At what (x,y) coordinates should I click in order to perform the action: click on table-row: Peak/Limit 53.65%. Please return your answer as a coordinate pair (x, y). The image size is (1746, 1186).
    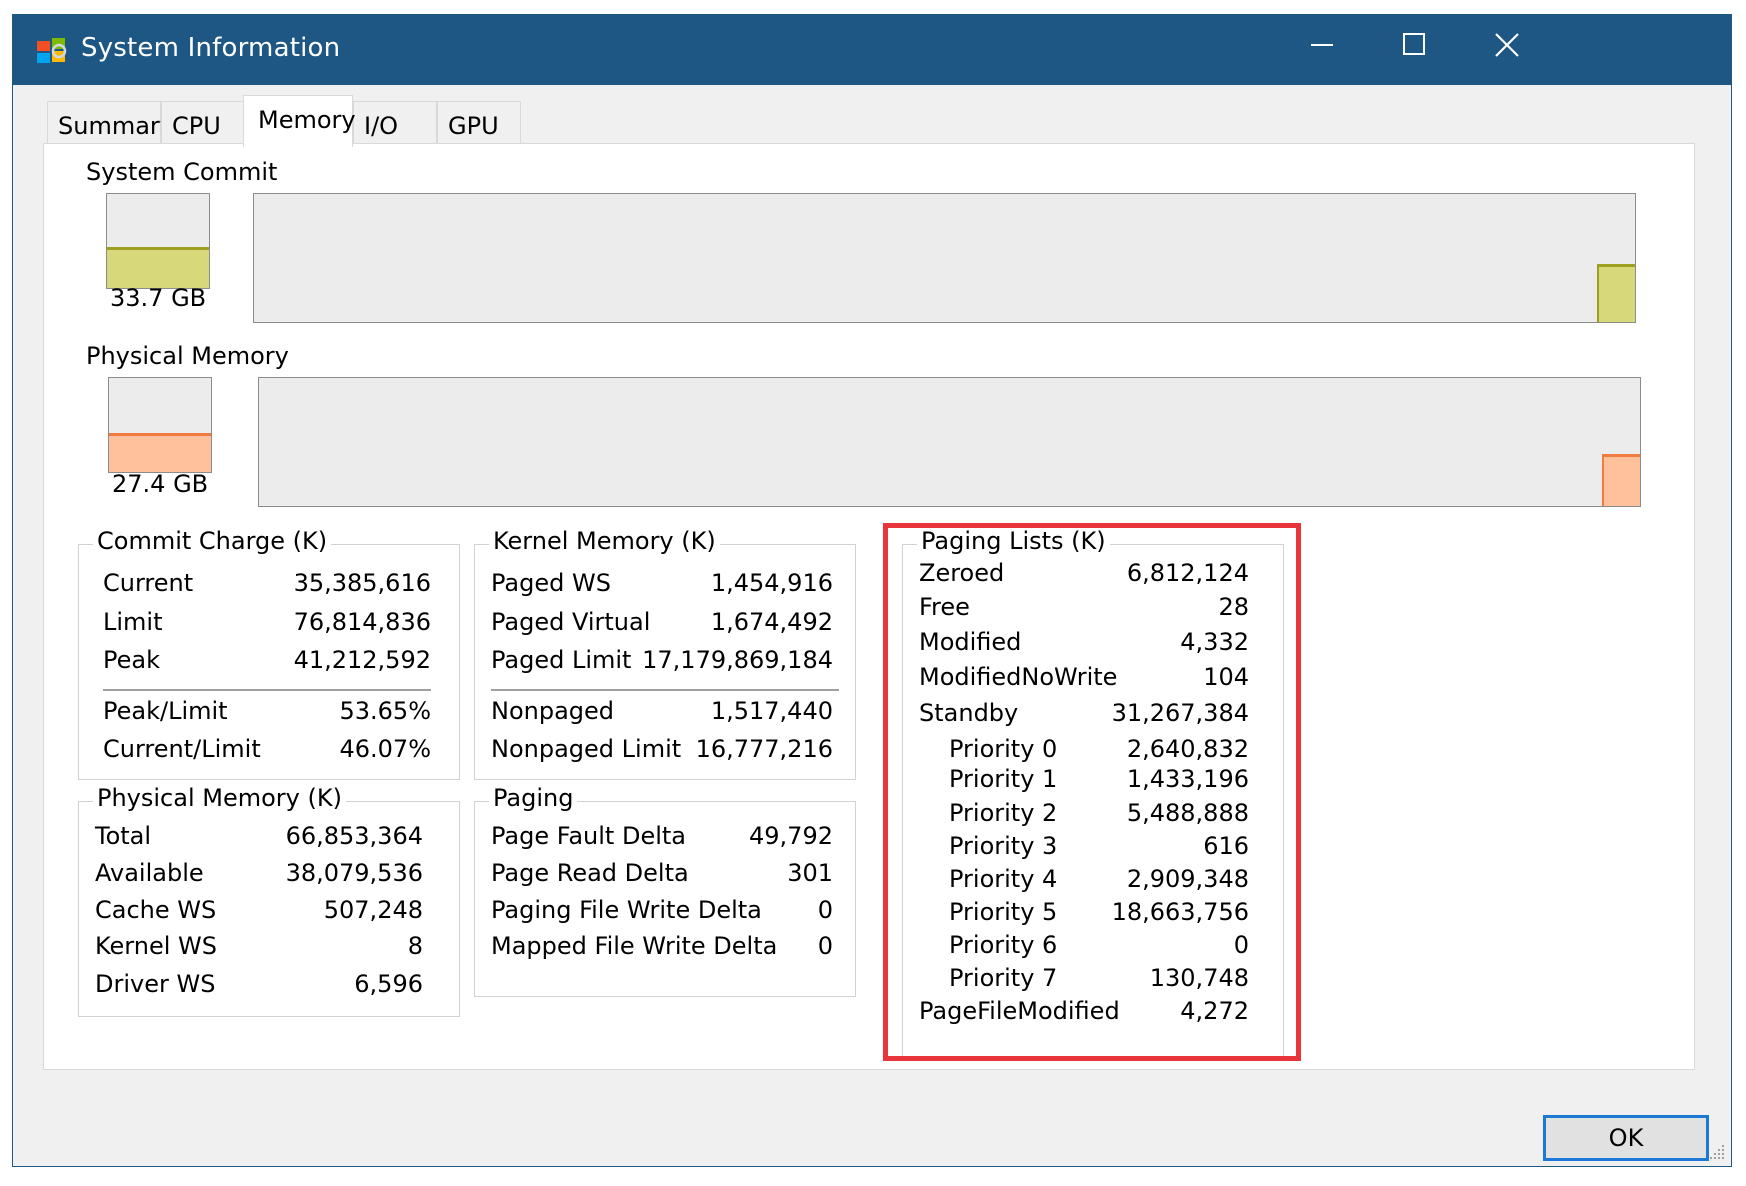
    Looking at the image, I should click on (269, 713).